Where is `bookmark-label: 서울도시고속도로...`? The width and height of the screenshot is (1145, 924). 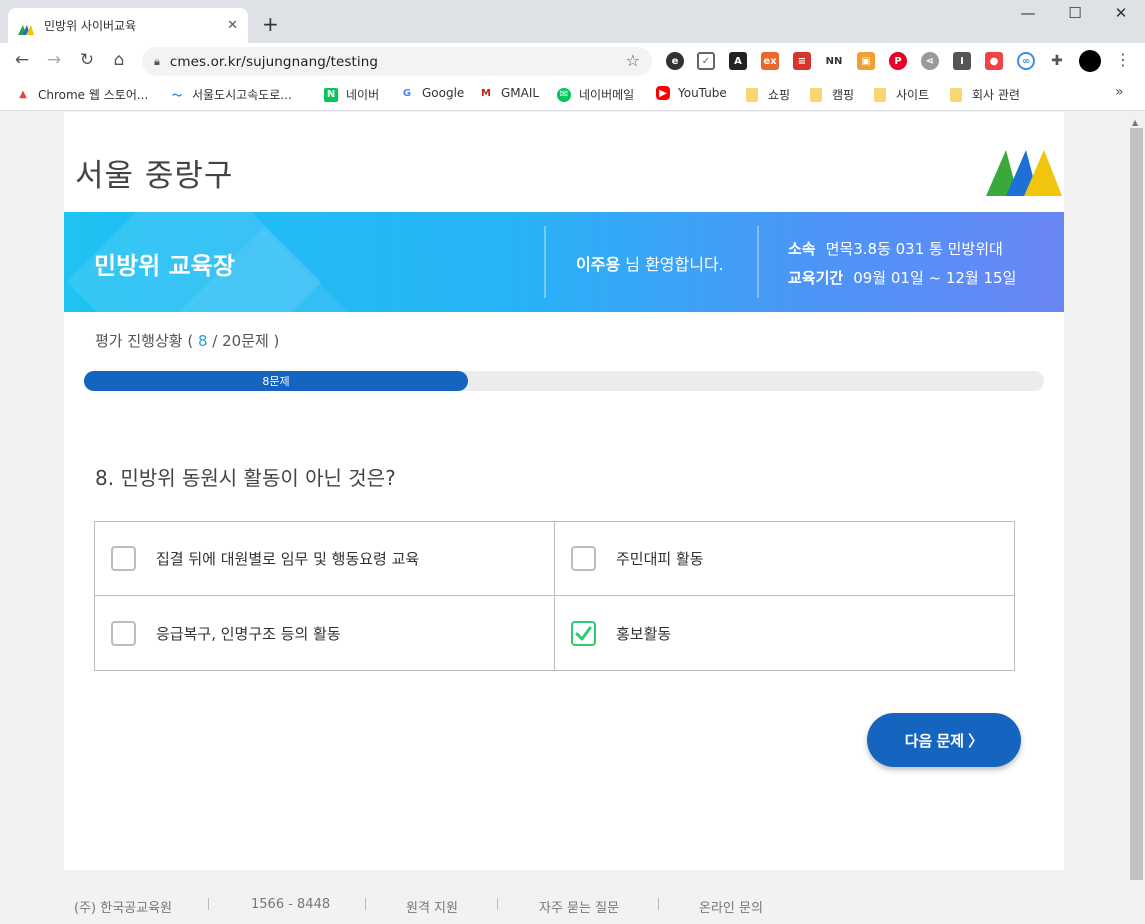
bookmark-label: 서울도시고속도로... is located at coordinates (242, 95).